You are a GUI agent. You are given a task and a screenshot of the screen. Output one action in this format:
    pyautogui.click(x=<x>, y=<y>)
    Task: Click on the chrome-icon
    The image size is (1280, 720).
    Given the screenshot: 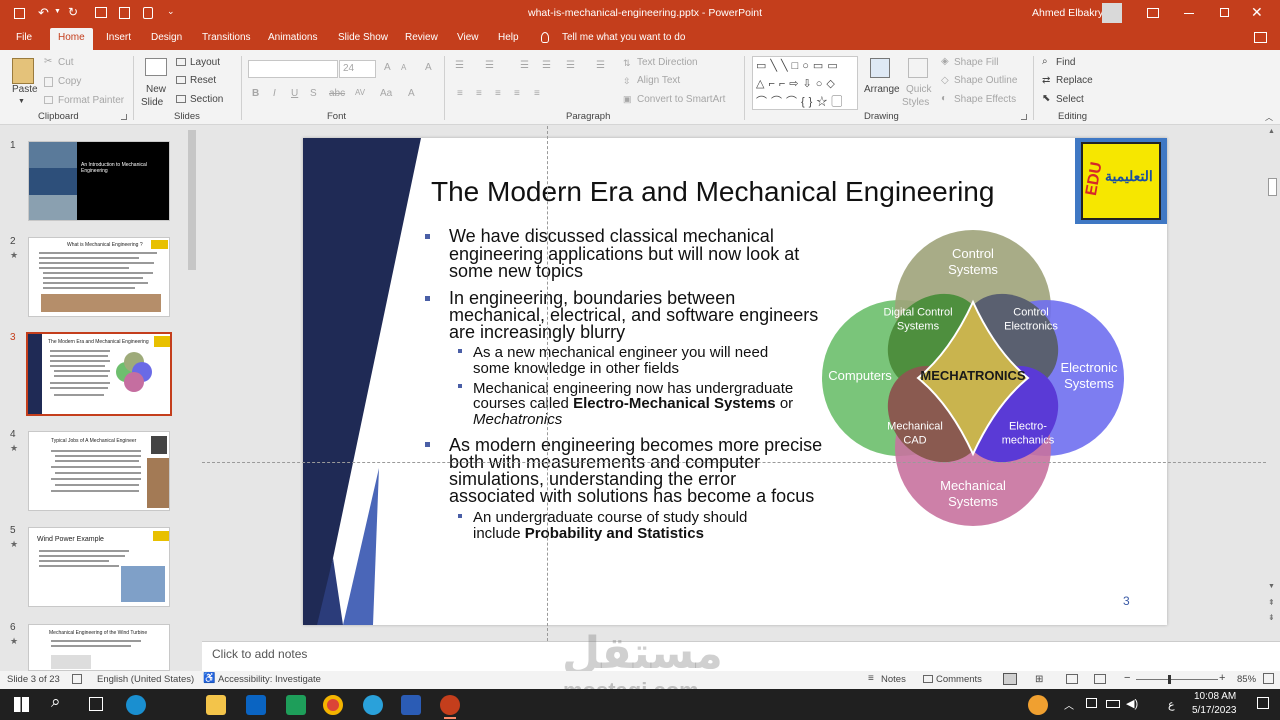 What is the action you would take?
    pyautogui.click(x=333, y=705)
    